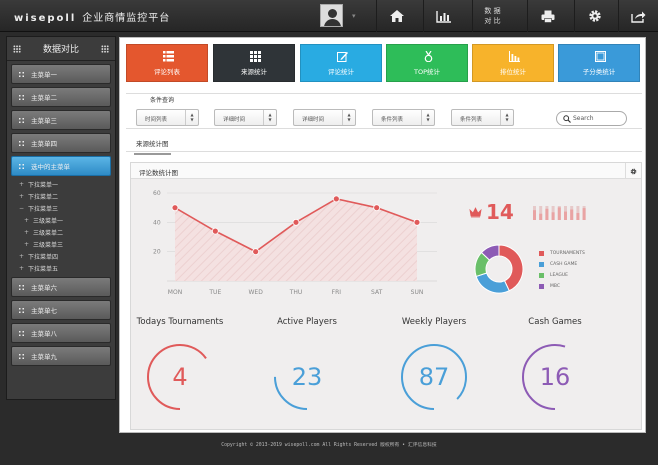  Describe the element at coordinates (162, 99) in the screenshot. I see `filter-legend: 条件查询` at that location.